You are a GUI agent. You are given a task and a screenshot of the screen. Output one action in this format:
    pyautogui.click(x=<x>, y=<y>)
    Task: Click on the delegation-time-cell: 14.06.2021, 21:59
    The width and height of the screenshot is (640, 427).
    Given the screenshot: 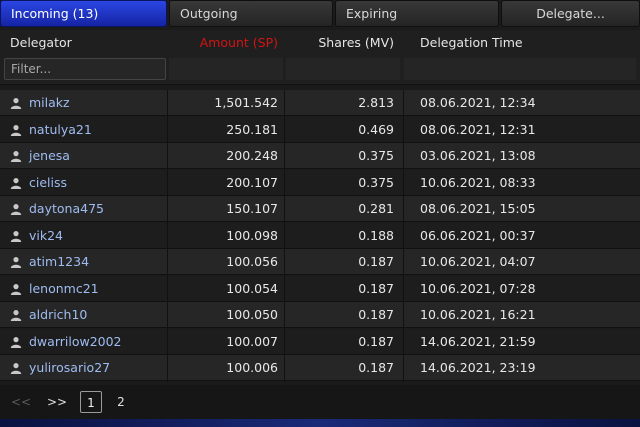 What is the action you would take?
    pyautogui.click(x=478, y=341)
    